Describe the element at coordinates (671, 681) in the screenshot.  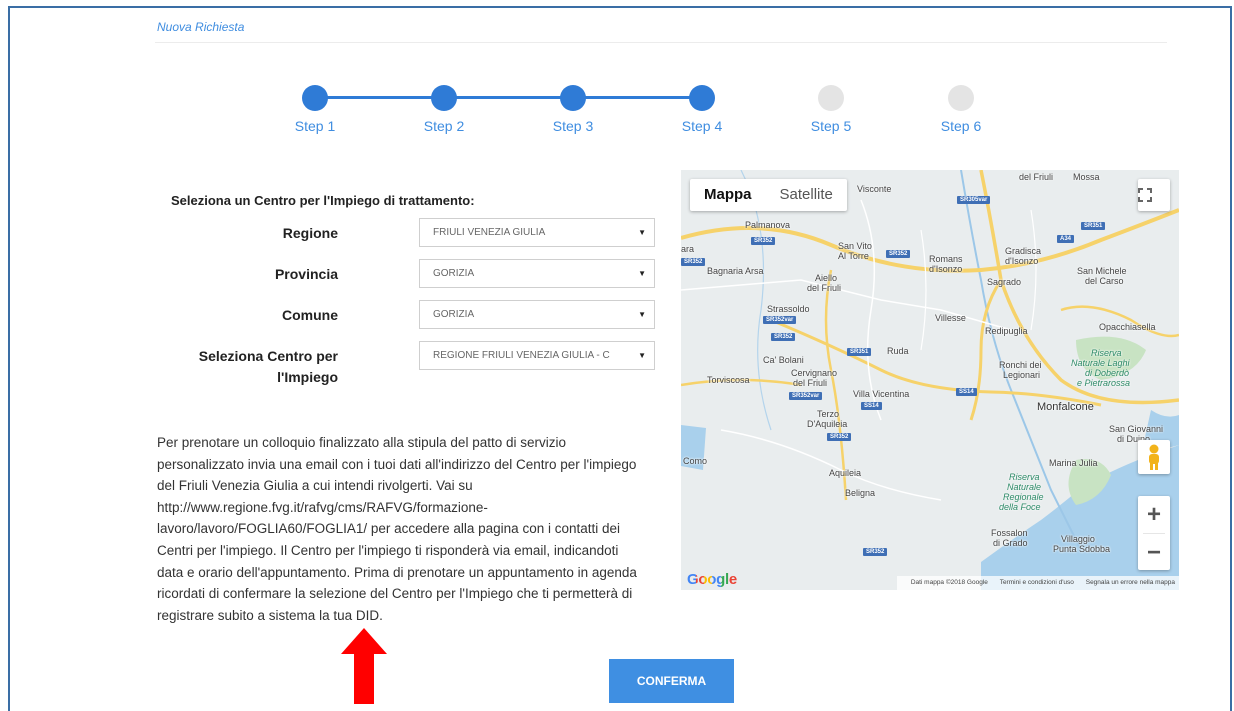
I see `confirm-button: CONFERMA` at that location.